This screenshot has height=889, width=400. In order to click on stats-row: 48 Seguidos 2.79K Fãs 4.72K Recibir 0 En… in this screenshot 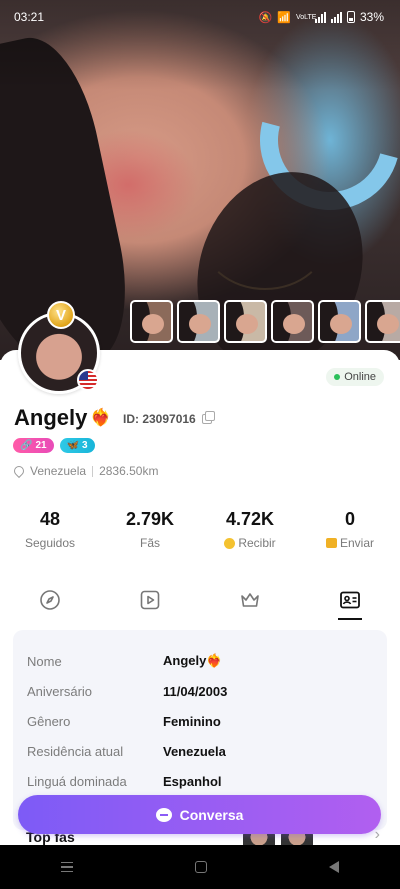, I will do `click(200, 529)`.